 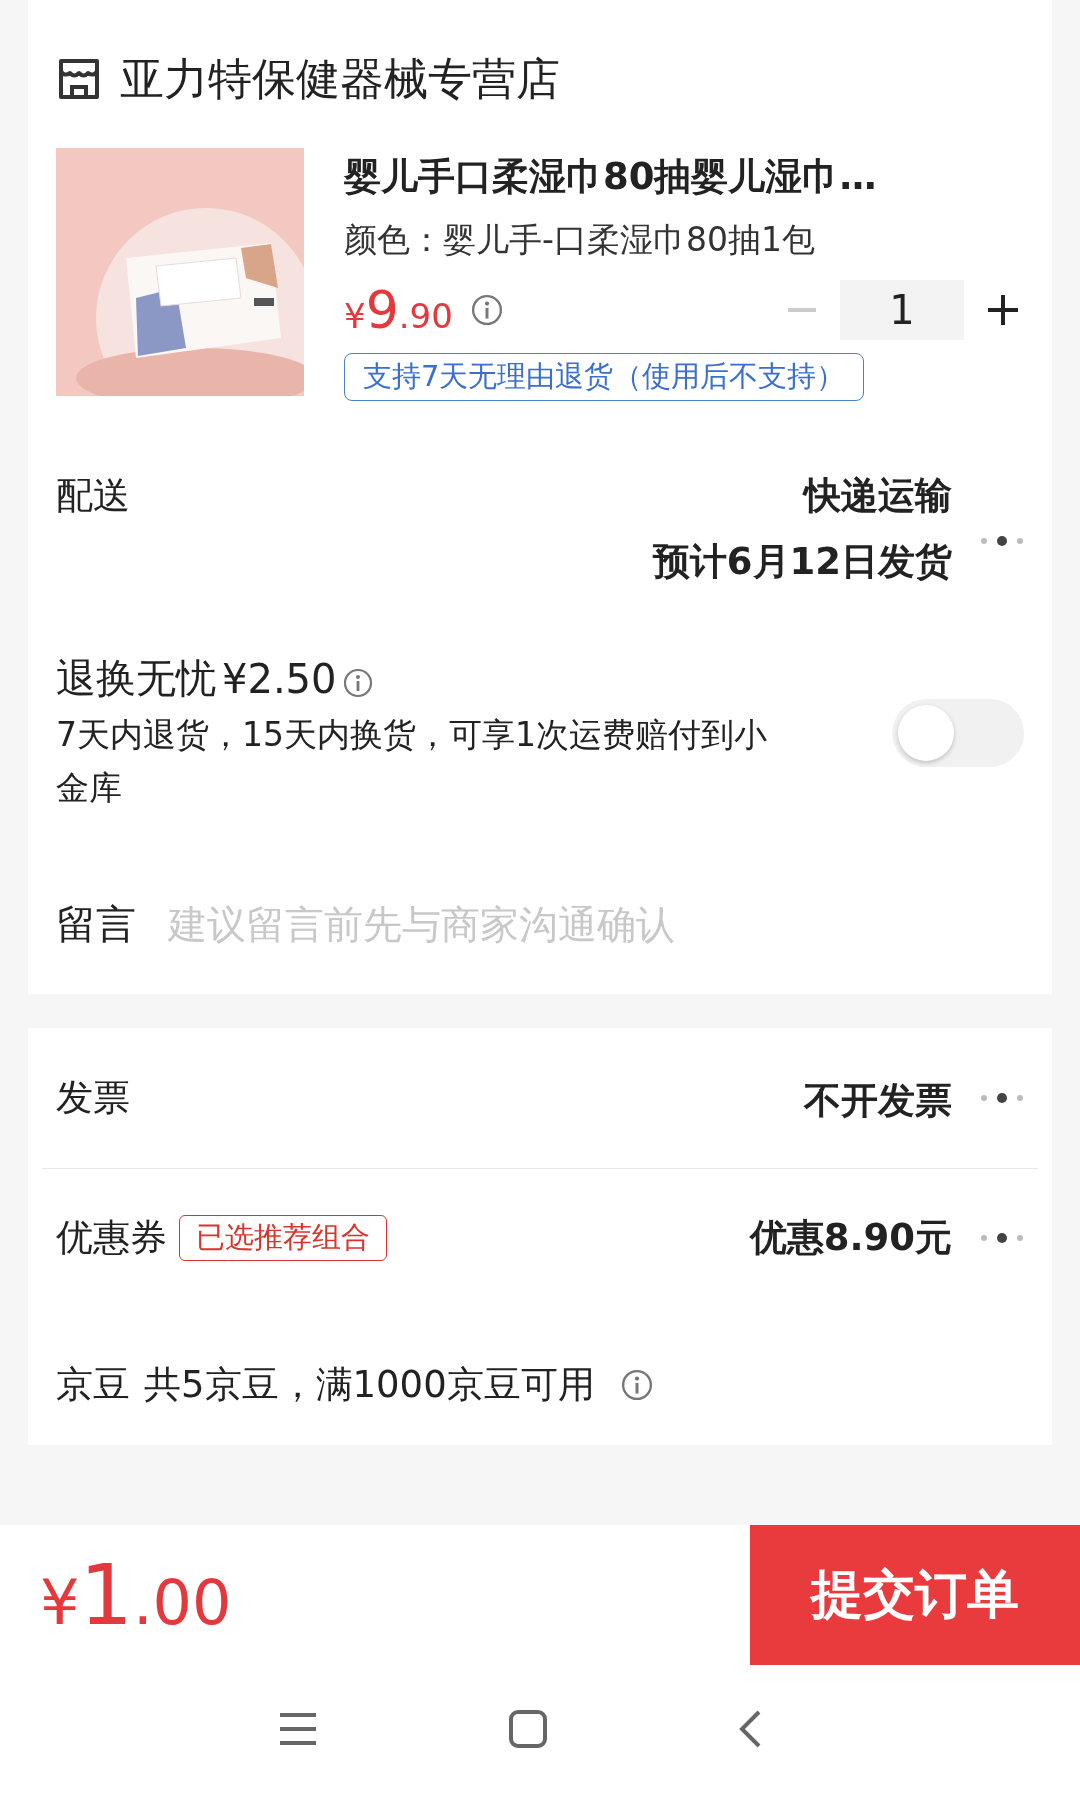 I want to click on beans-text: 共5京豆，满1000京豆可用, so click(x=369, y=1385).